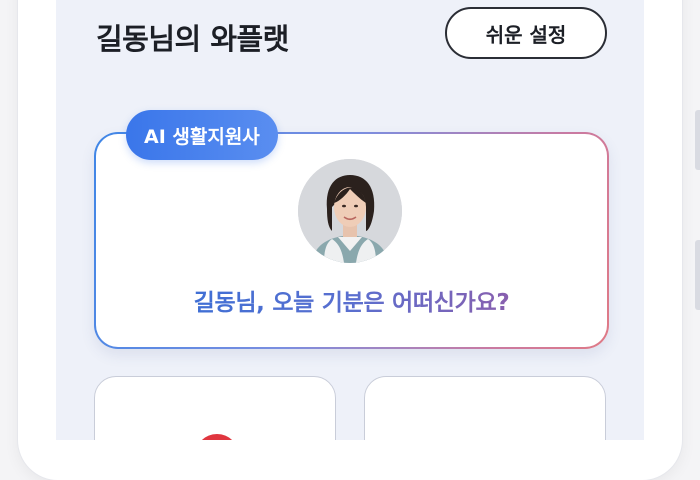 This screenshot has height=480, width=700. I want to click on red-circle-icon, so click(217, 437).